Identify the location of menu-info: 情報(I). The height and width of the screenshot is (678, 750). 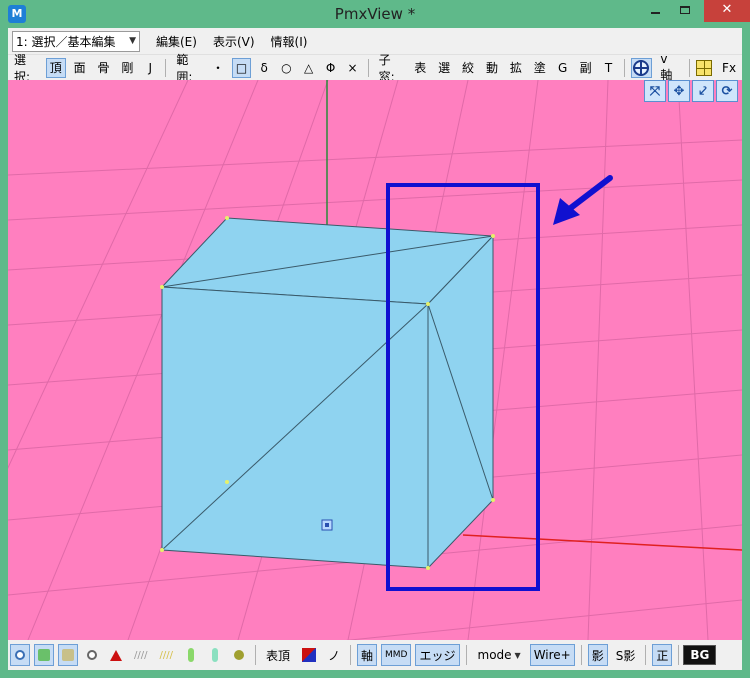
(289, 41).